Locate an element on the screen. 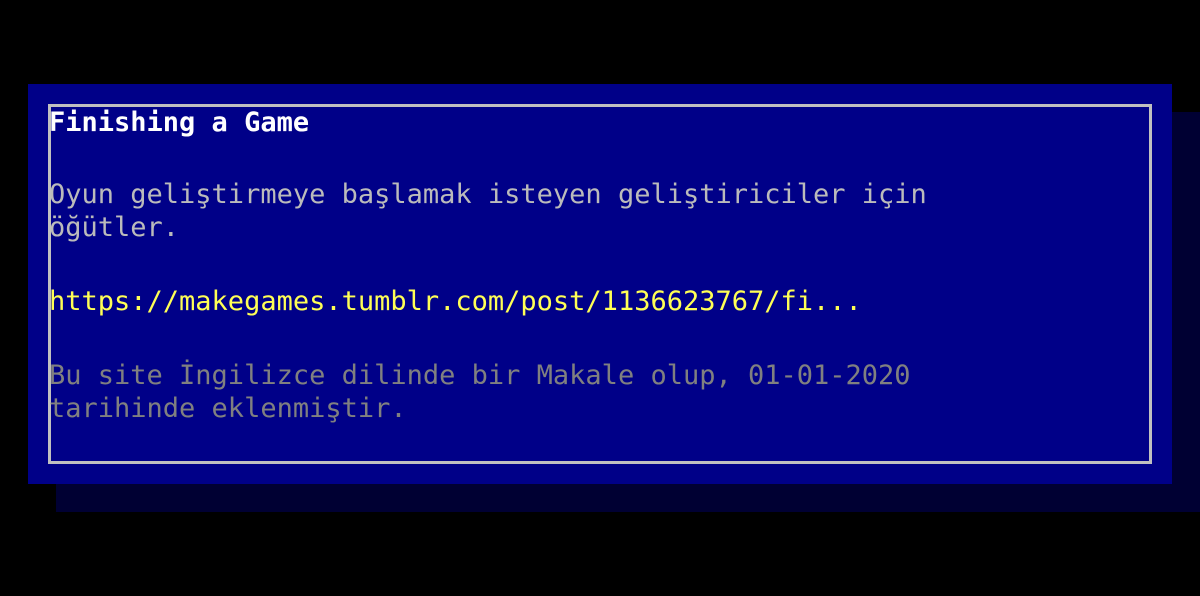  card-title: Finishing a Game is located at coordinates (179, 122).